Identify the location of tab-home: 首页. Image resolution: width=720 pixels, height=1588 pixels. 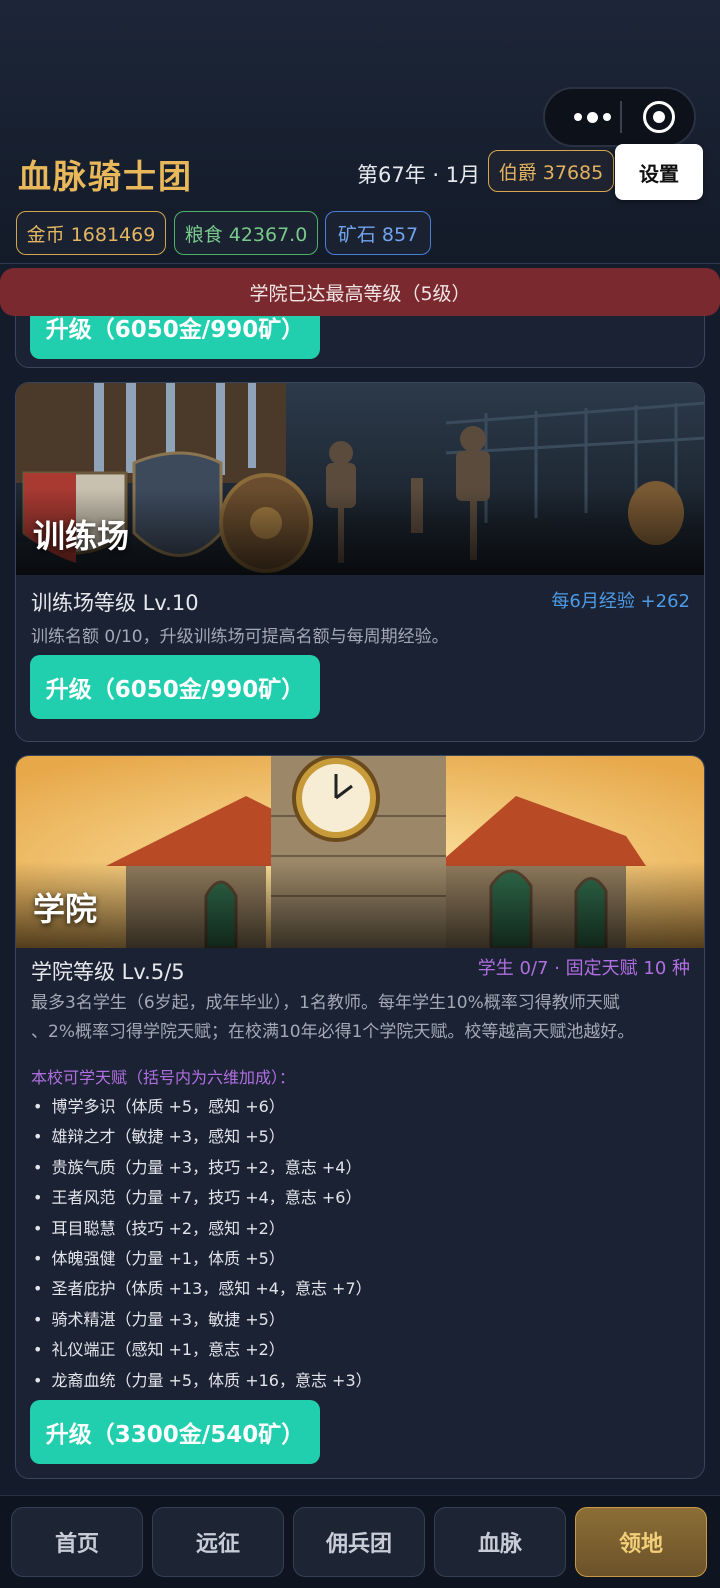
(77, 1542).